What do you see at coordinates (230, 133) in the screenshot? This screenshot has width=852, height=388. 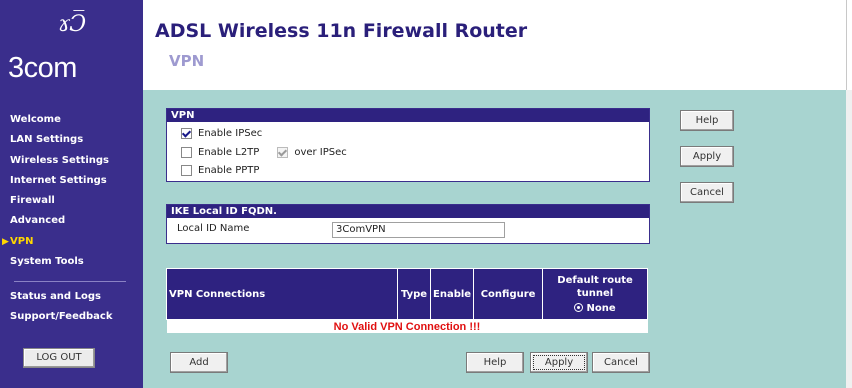 I see `enable-ipsec-label: Enable IPSec` at bounding box center [230, 133].